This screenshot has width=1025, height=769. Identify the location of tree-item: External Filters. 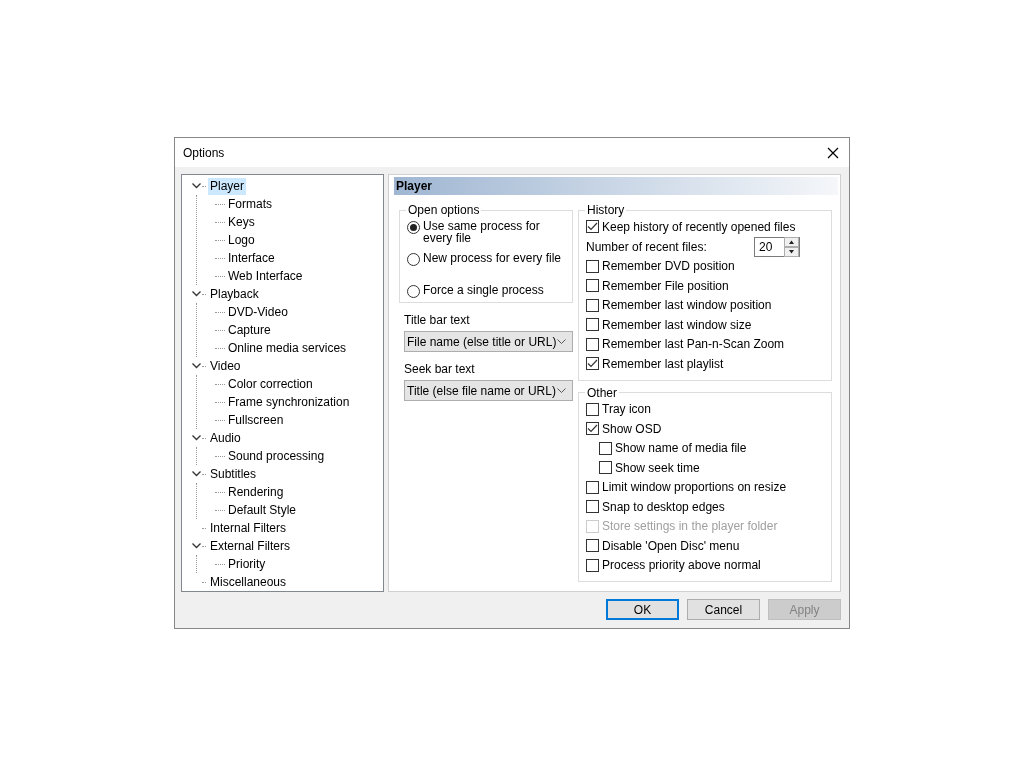
(250, 546).